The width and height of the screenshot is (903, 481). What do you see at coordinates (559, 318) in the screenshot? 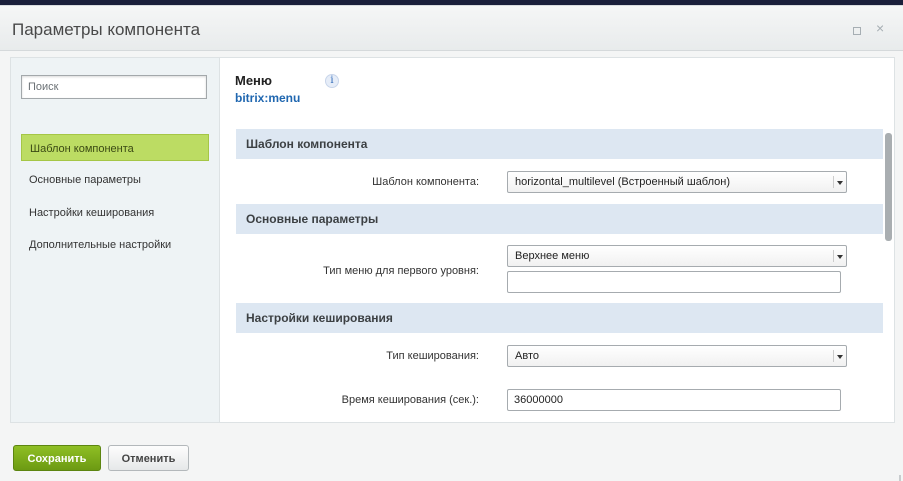
I see `section-header-cache: Настройки кеширования` at bounding box center [559, 318].